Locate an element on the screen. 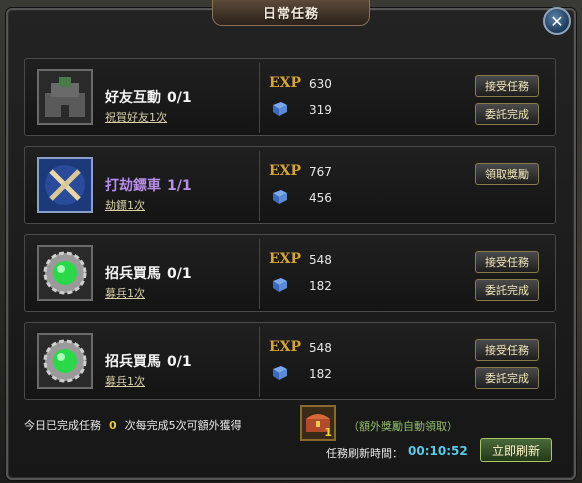 The width and height of the screenshot is (582, 483). exp-value: 630 is located at coordinates (320, 84).